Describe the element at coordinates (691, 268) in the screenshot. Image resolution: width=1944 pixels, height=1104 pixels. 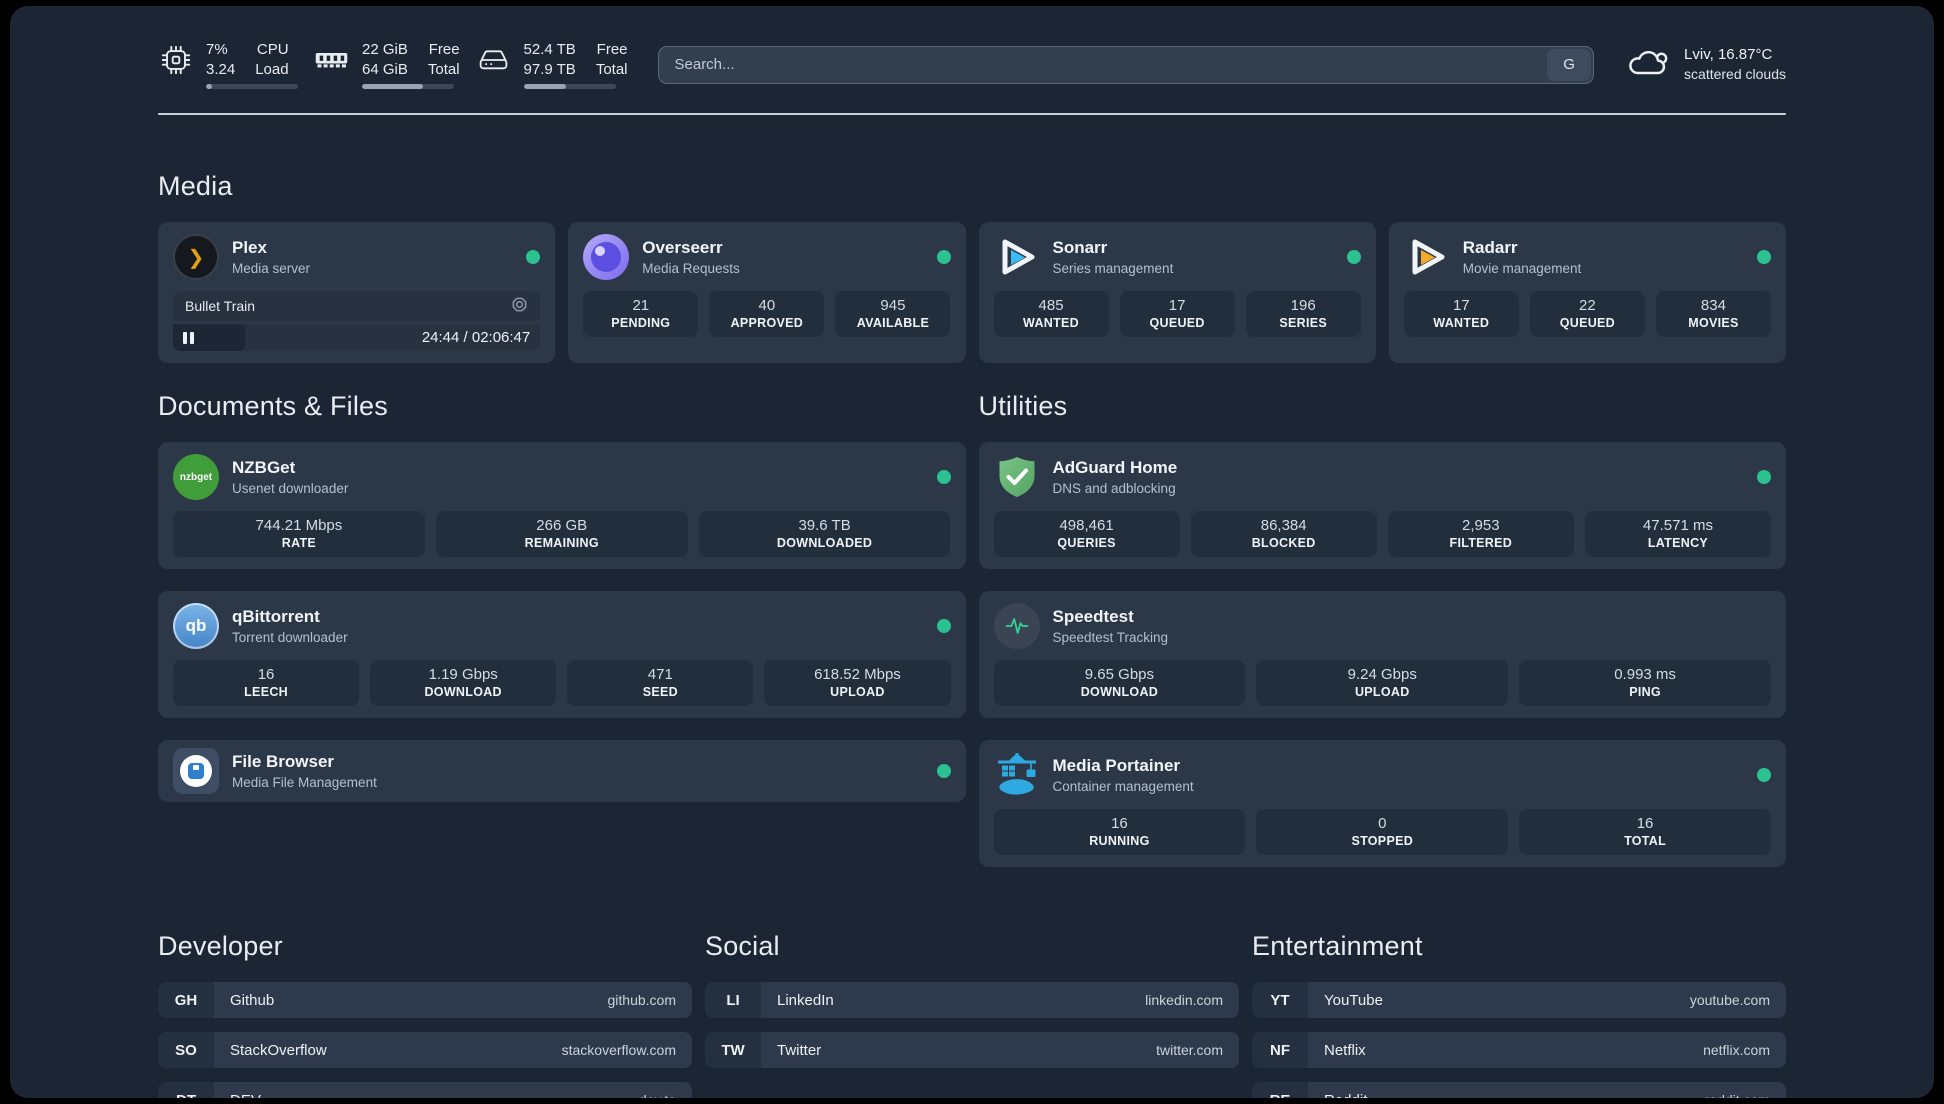
I see `app-subtitle: Media Requests` at that location.